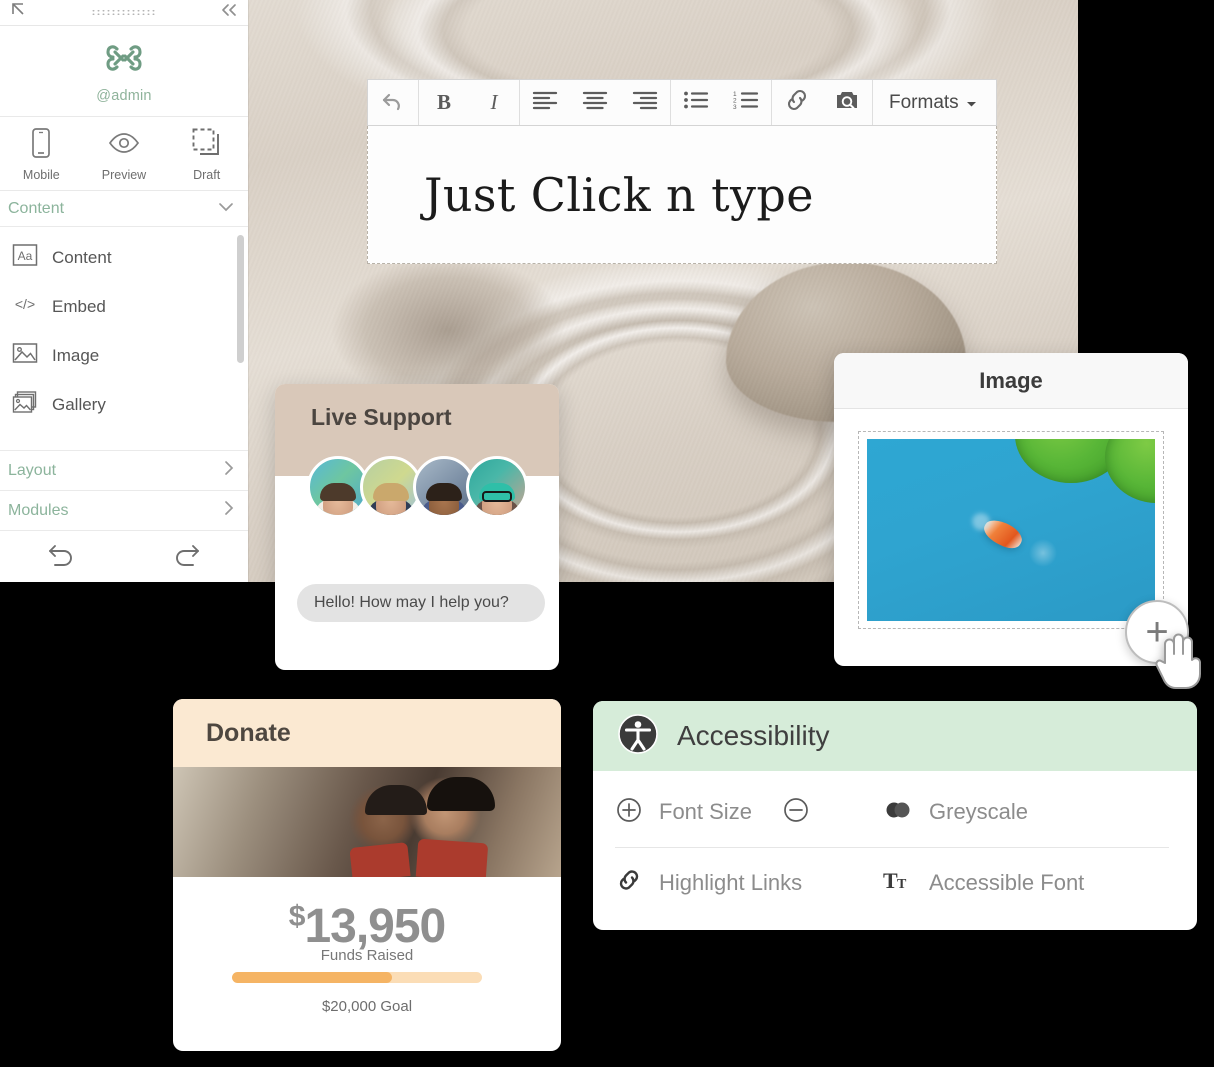  Describe the element at coordinates (38, 510) in the screenshot. I see `sidebar-row-label: Modules` at that location.